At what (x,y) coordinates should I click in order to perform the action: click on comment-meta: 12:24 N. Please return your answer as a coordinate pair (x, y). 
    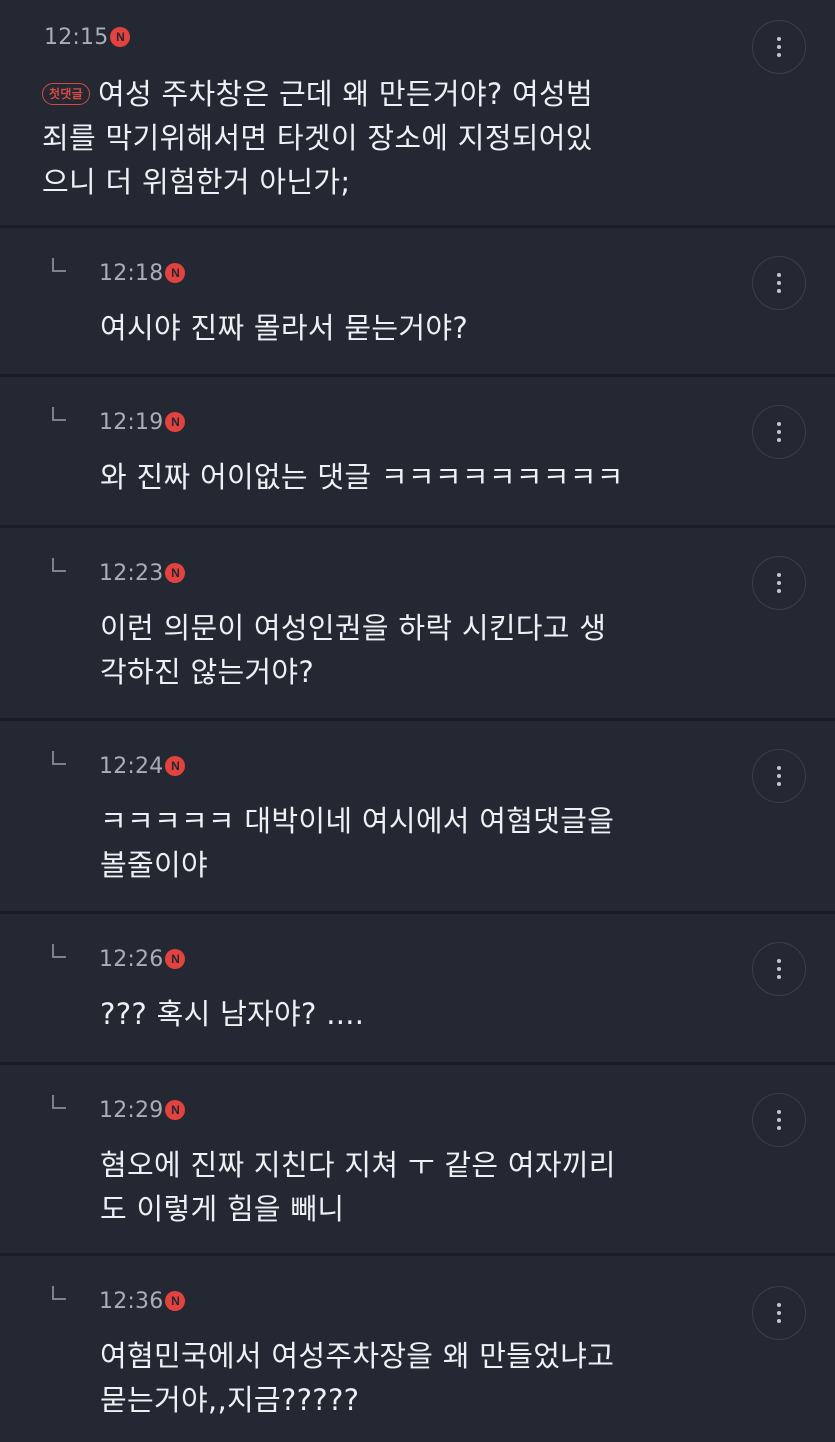
    Looking at the image, I should click on (142, 766).